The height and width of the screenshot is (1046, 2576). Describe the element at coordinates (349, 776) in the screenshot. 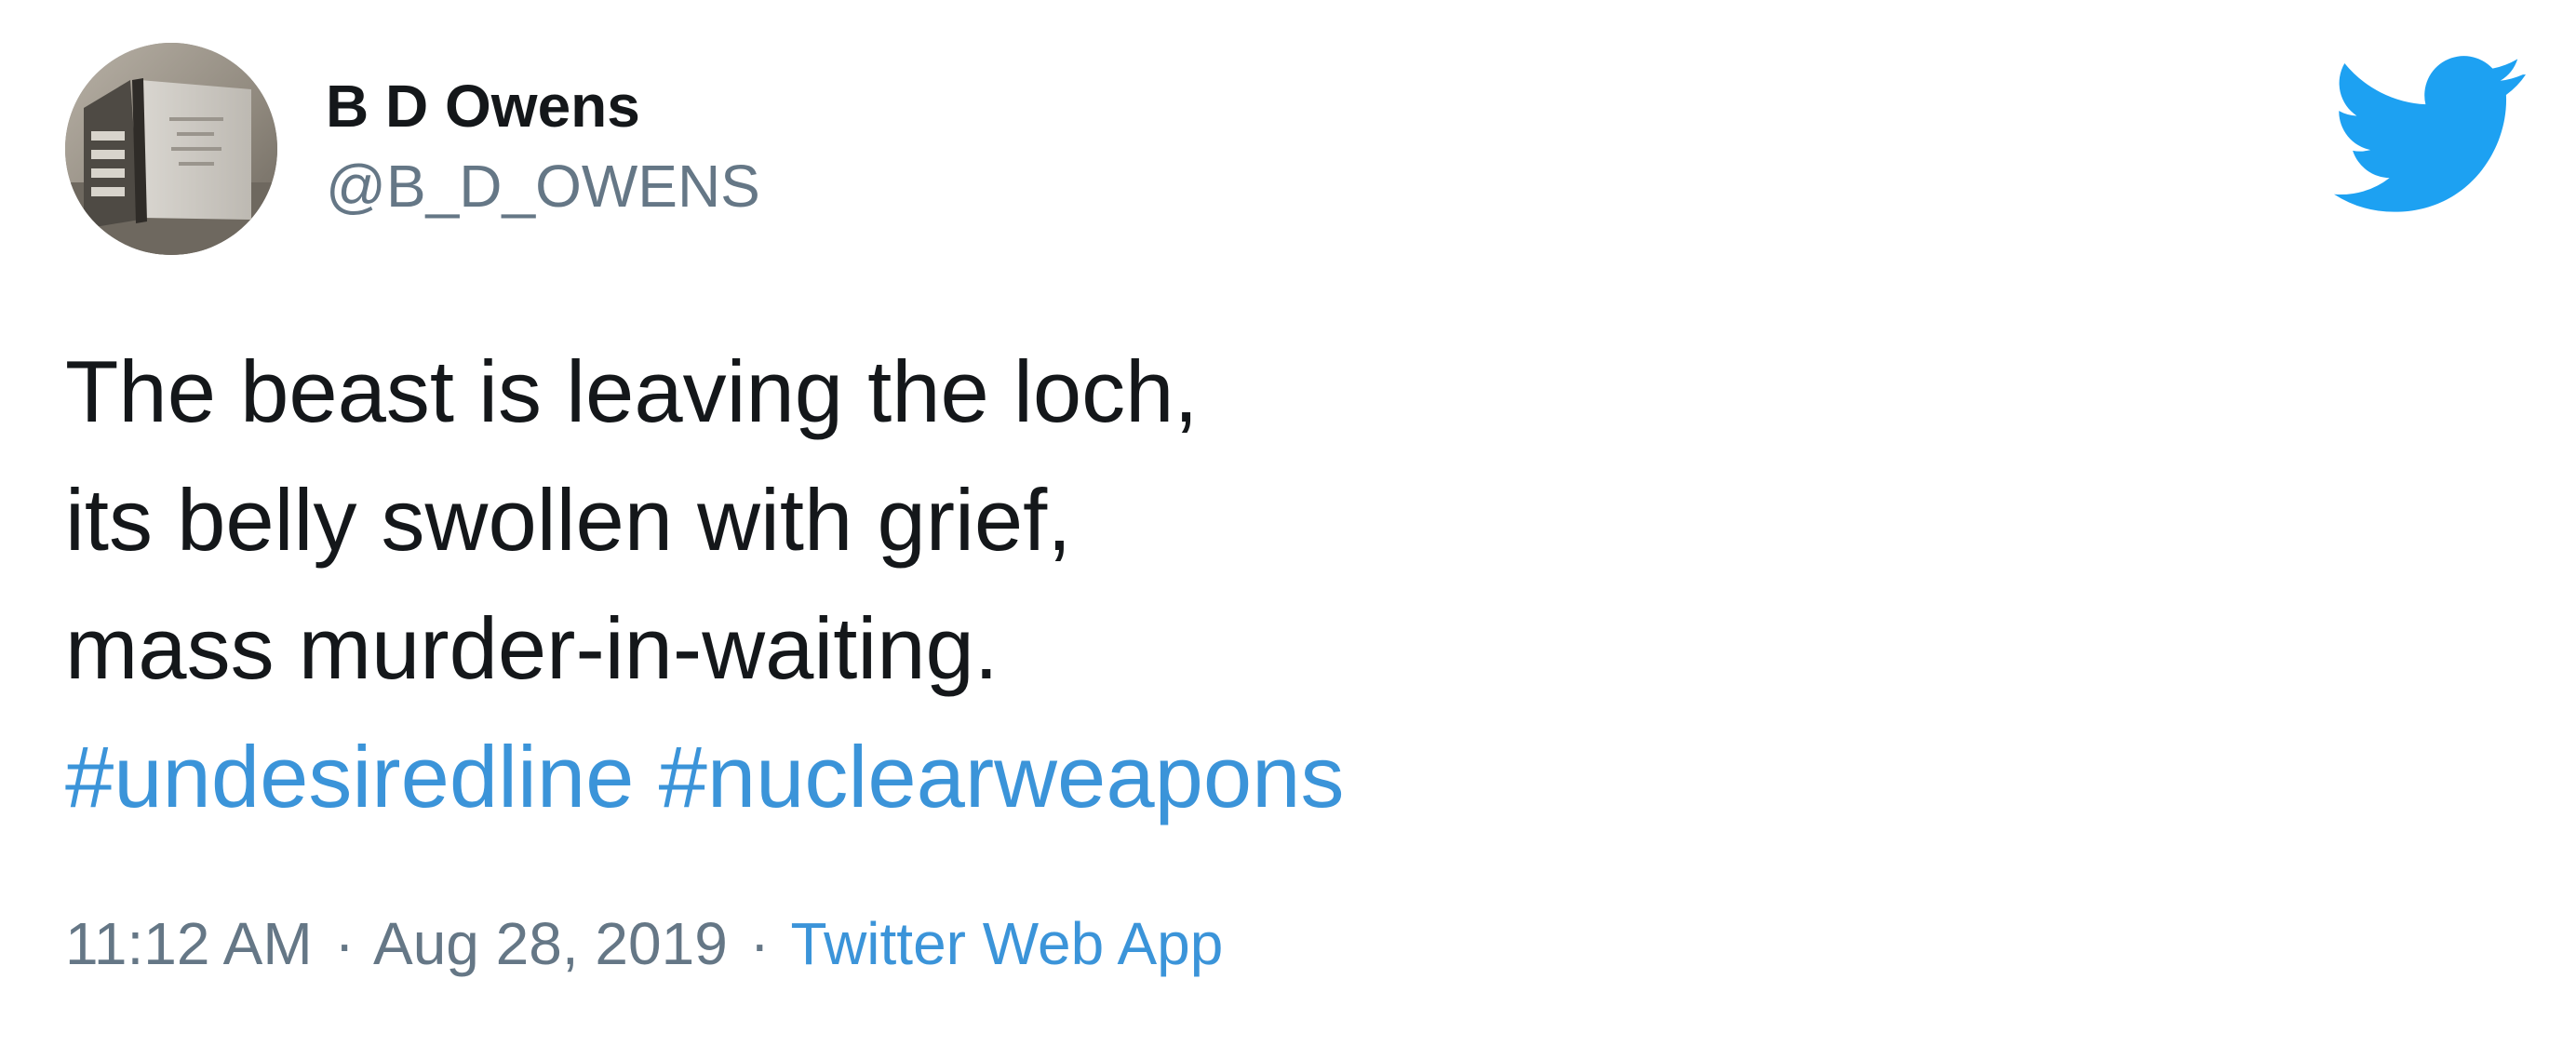

I see `hashtag-link-undesiredline: #undesiredline` at that location.